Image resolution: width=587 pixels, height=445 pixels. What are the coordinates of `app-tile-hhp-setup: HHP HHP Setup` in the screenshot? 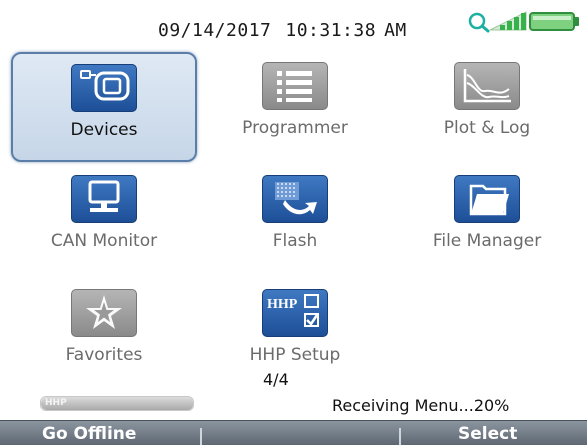 It's located at (295, 335).